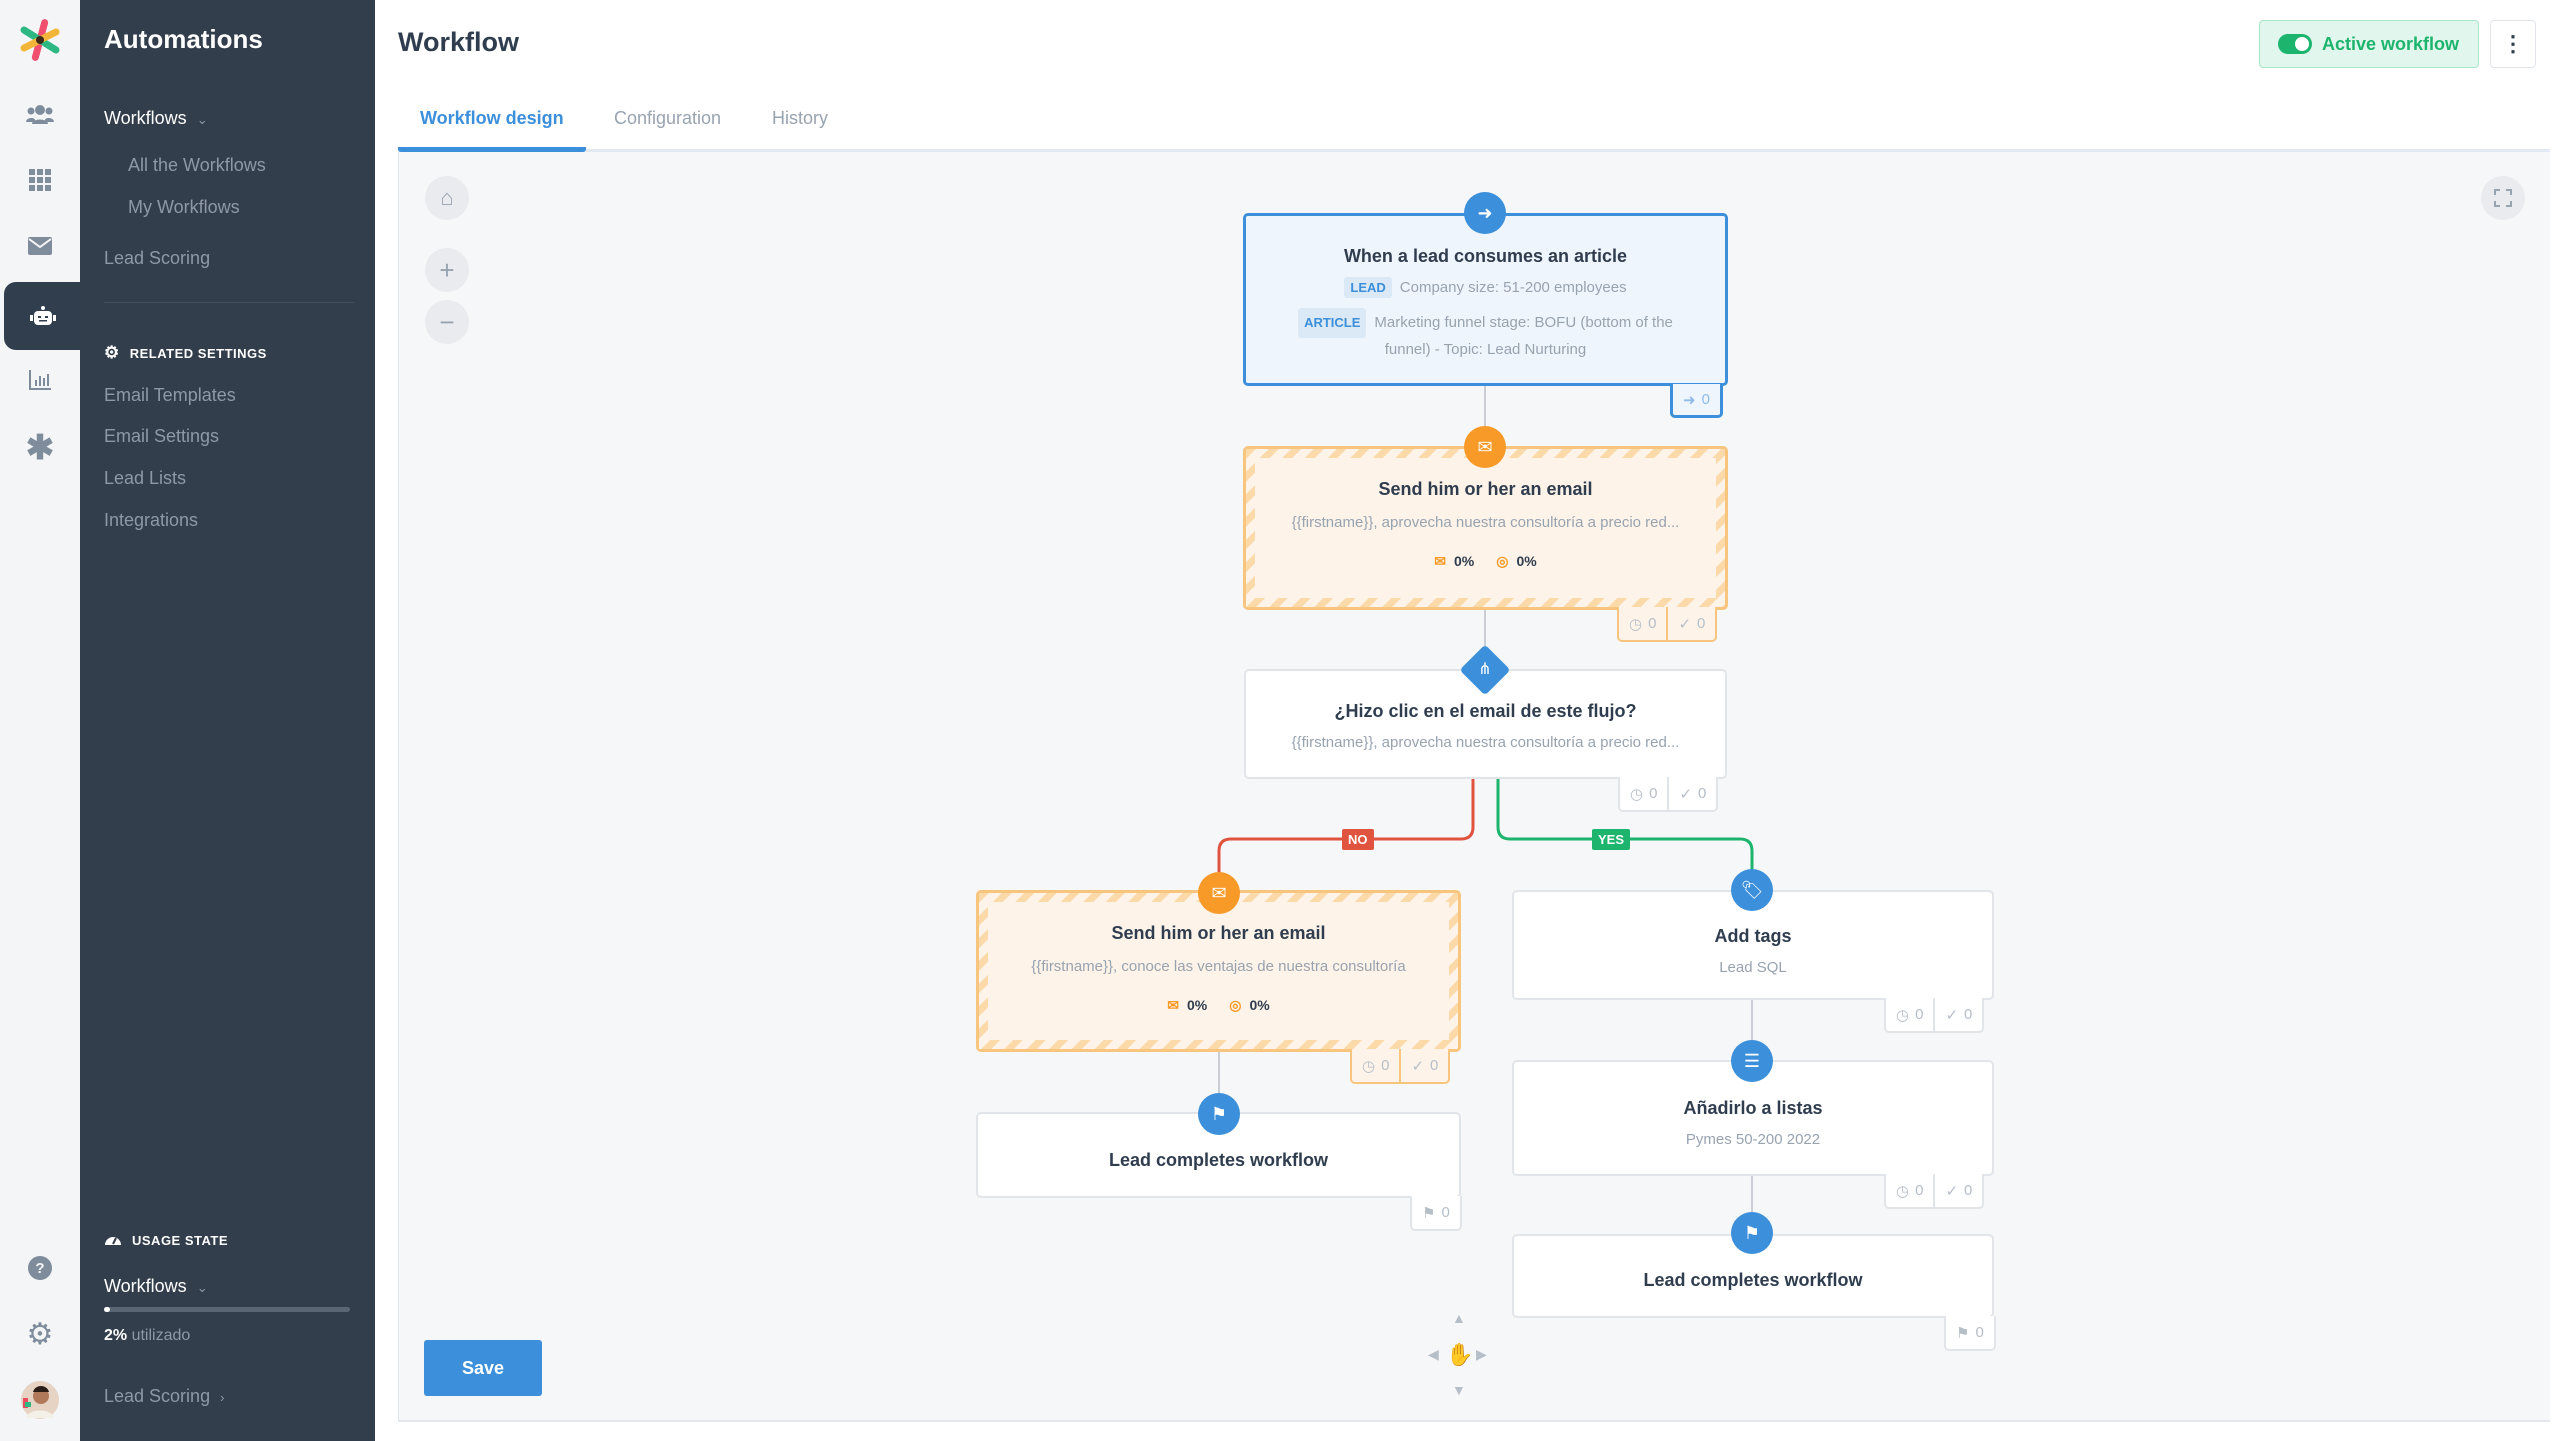 Image resolution: width=2560 pixels, height=1441 pixels. I want to click on pan-down-icon: ▼, so click(1459, 1390).